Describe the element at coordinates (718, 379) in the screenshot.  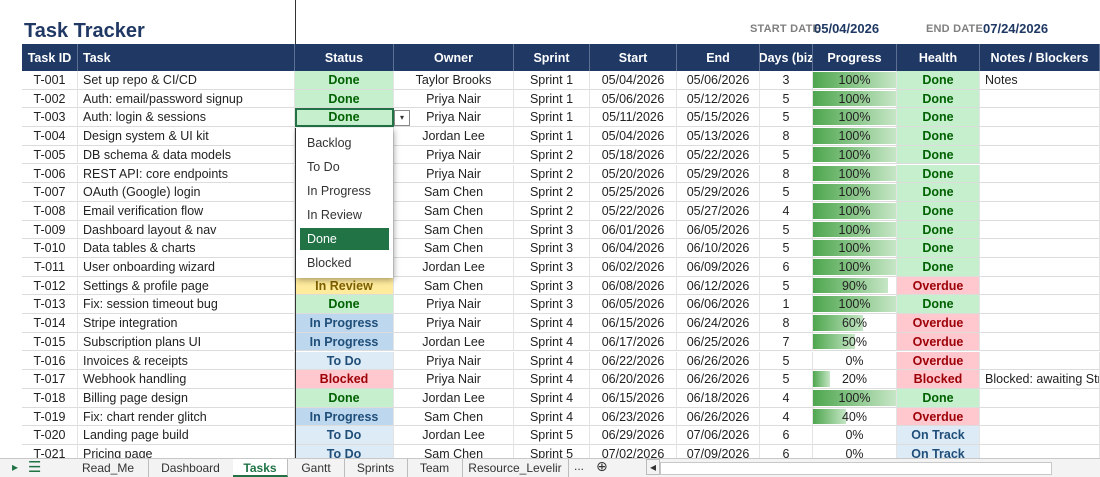
I see `cell-end: 06/26/2026` at that location.